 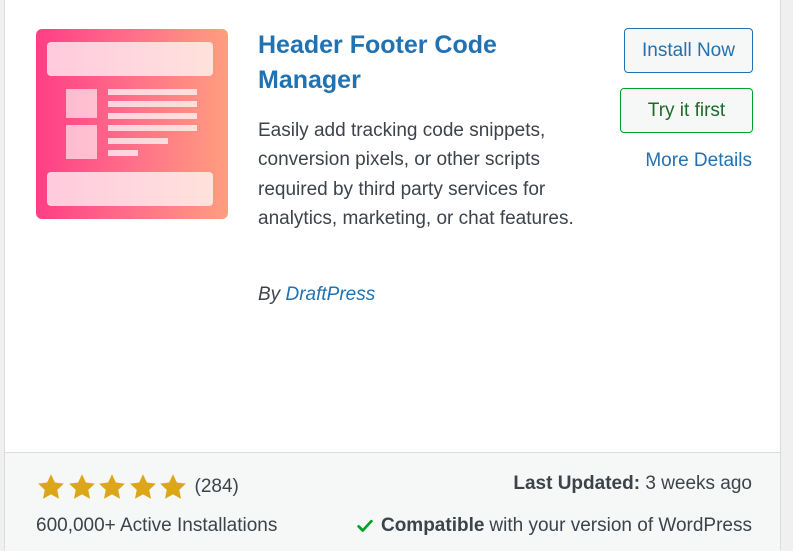 I want to click on install-now-button: Install Now, so click(x=688, y=50).